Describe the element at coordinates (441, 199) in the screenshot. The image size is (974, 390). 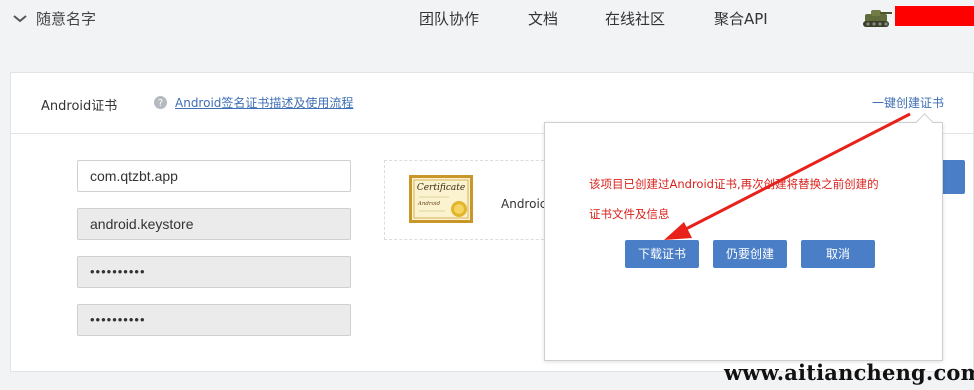
I see `certificate-icon: Certificate Android` at that location.